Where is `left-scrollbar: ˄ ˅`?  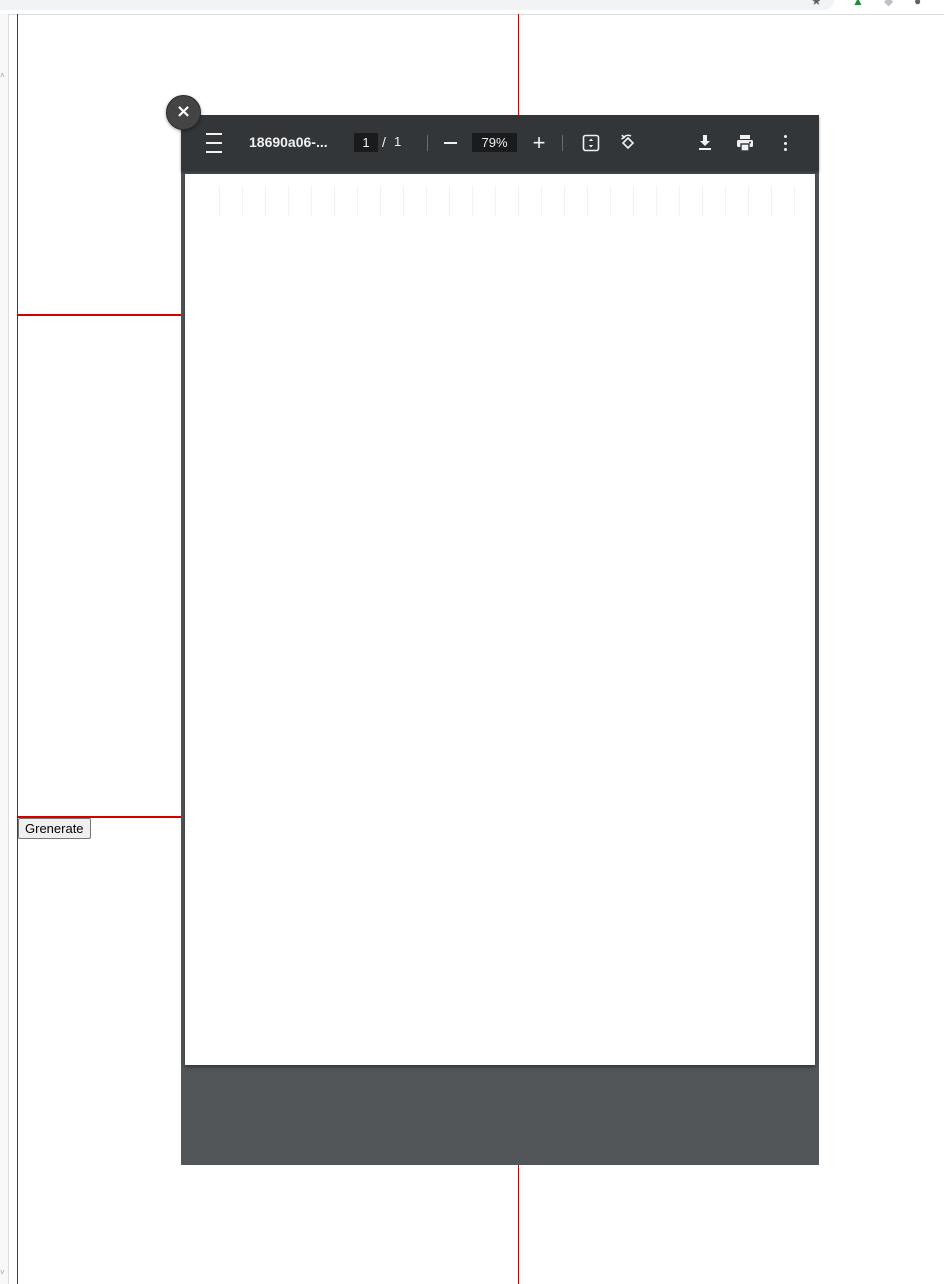
left-scrollbar: ˄ ˅ is located at coordinates (4, 649).